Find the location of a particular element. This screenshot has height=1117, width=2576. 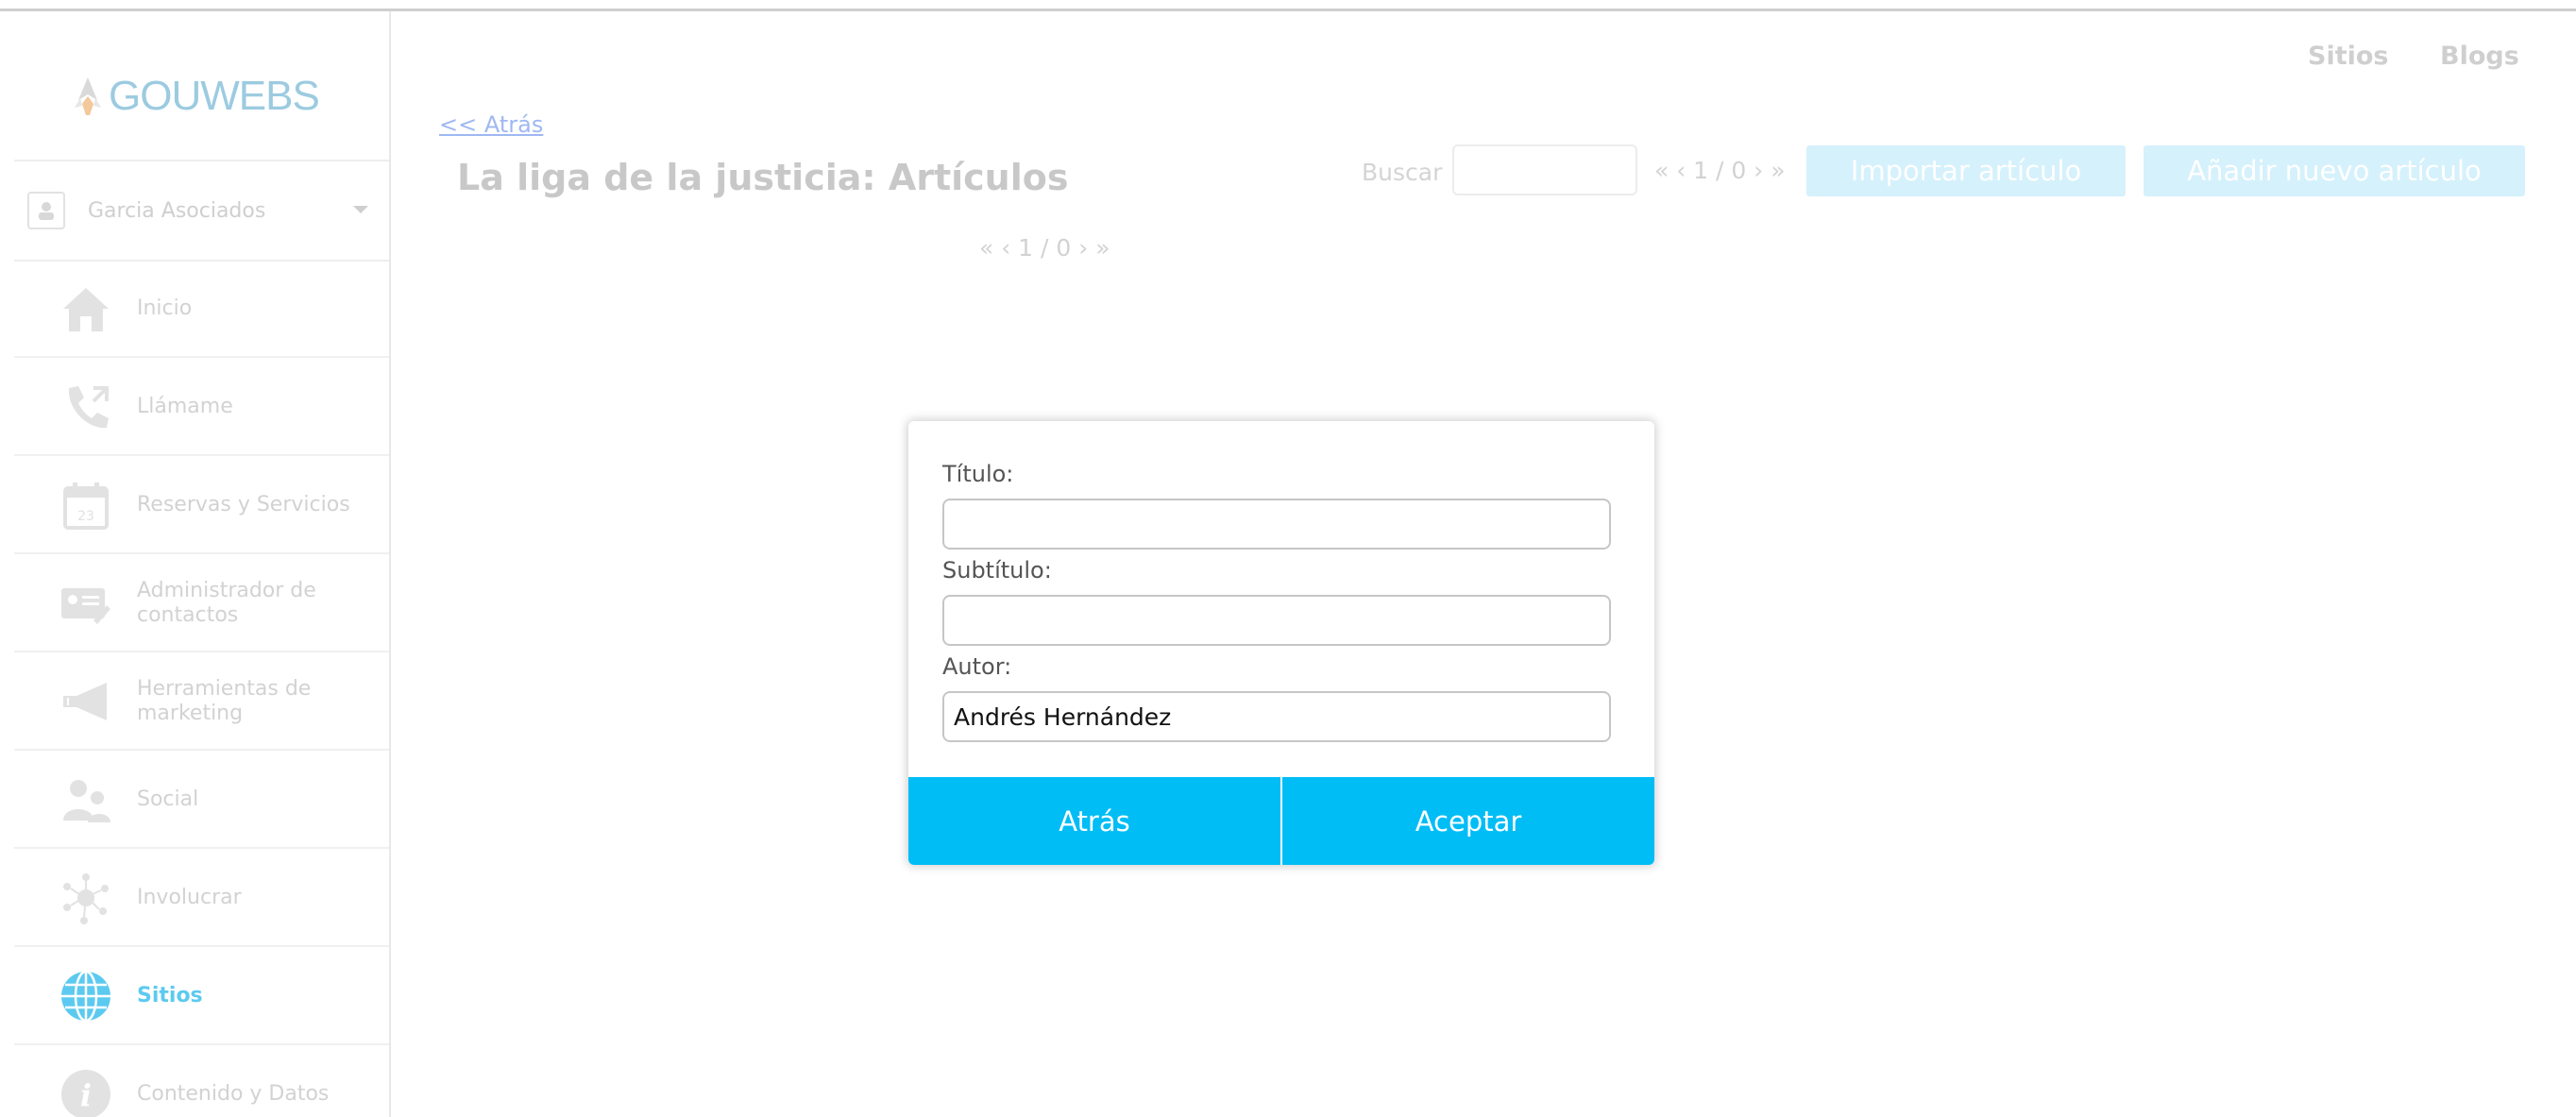

author-field is located at coordinates (1276, 716).